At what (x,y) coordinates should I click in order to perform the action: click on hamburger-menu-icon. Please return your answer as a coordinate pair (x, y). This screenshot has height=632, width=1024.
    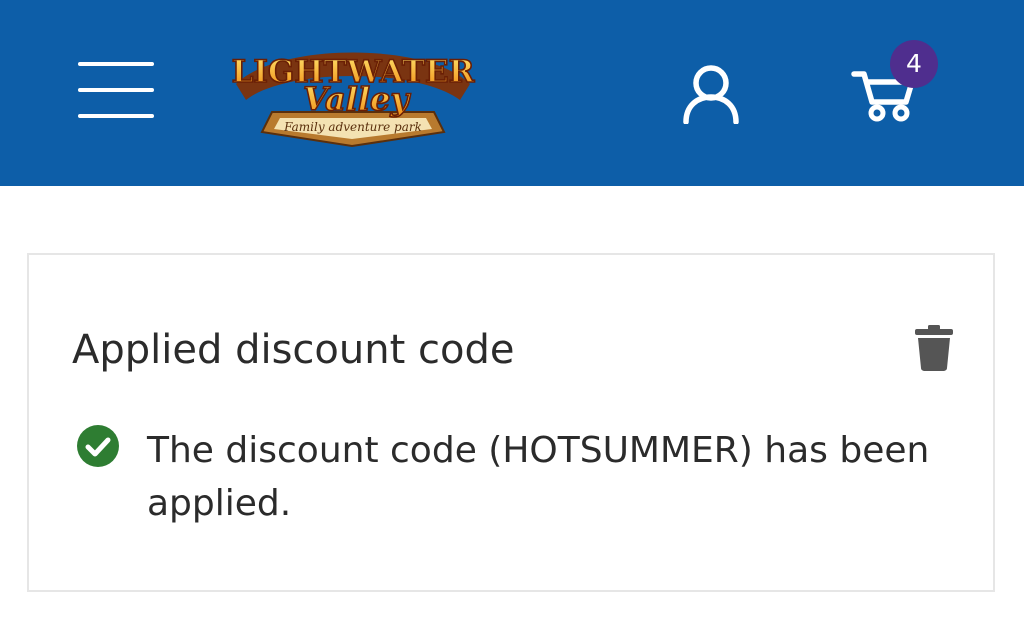
    Looking at the image, I should click on (116, 91).